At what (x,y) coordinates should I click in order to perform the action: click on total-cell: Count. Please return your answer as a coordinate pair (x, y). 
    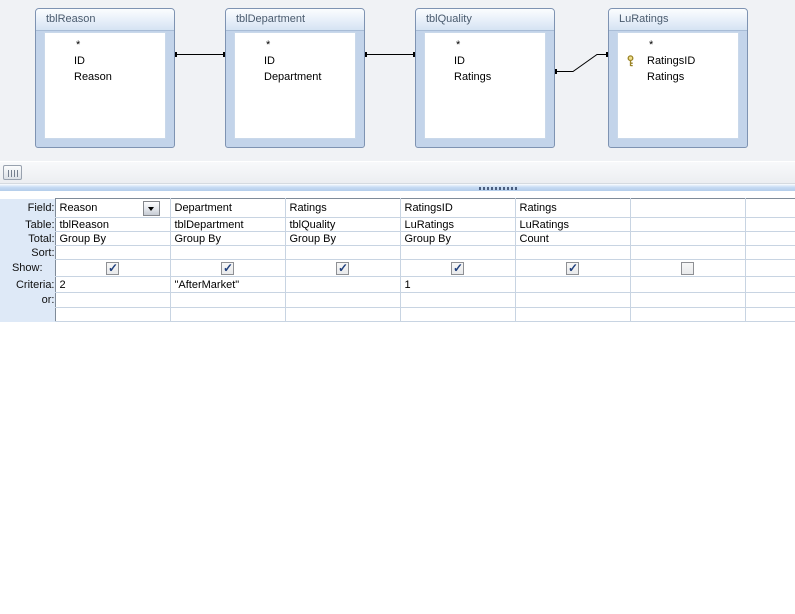
    Looking at the image, I should click on (573, 238).